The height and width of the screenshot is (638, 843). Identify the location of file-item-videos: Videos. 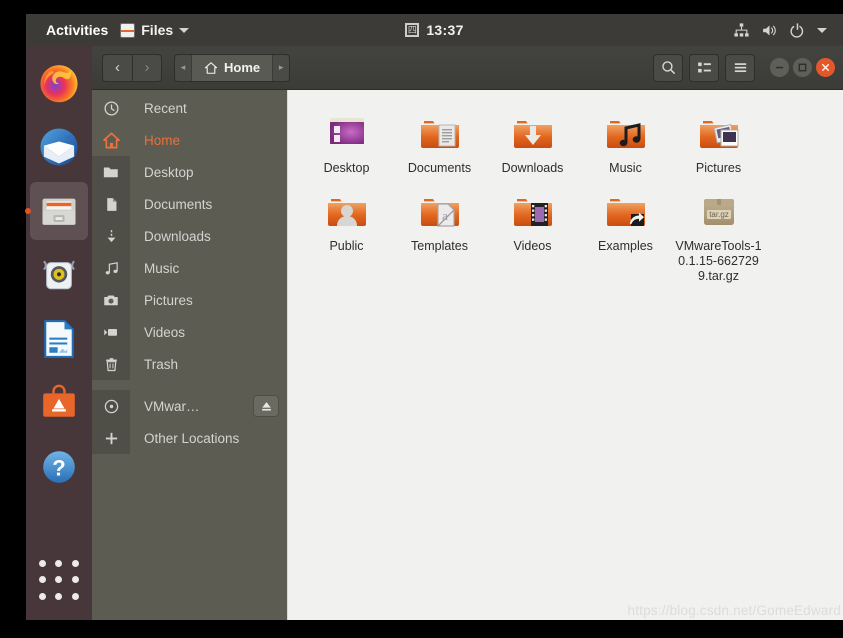
(532, 236).